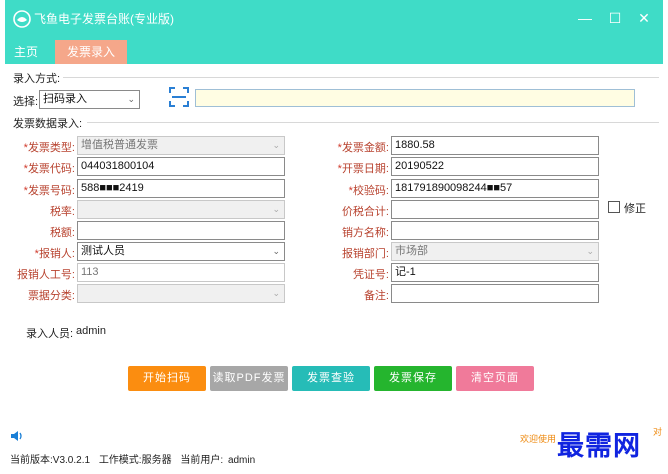 This screenshot has width=668, height=474. Describe the element at coordinates (495, 293) in the screenshot. I see `remarks-input` at that location.